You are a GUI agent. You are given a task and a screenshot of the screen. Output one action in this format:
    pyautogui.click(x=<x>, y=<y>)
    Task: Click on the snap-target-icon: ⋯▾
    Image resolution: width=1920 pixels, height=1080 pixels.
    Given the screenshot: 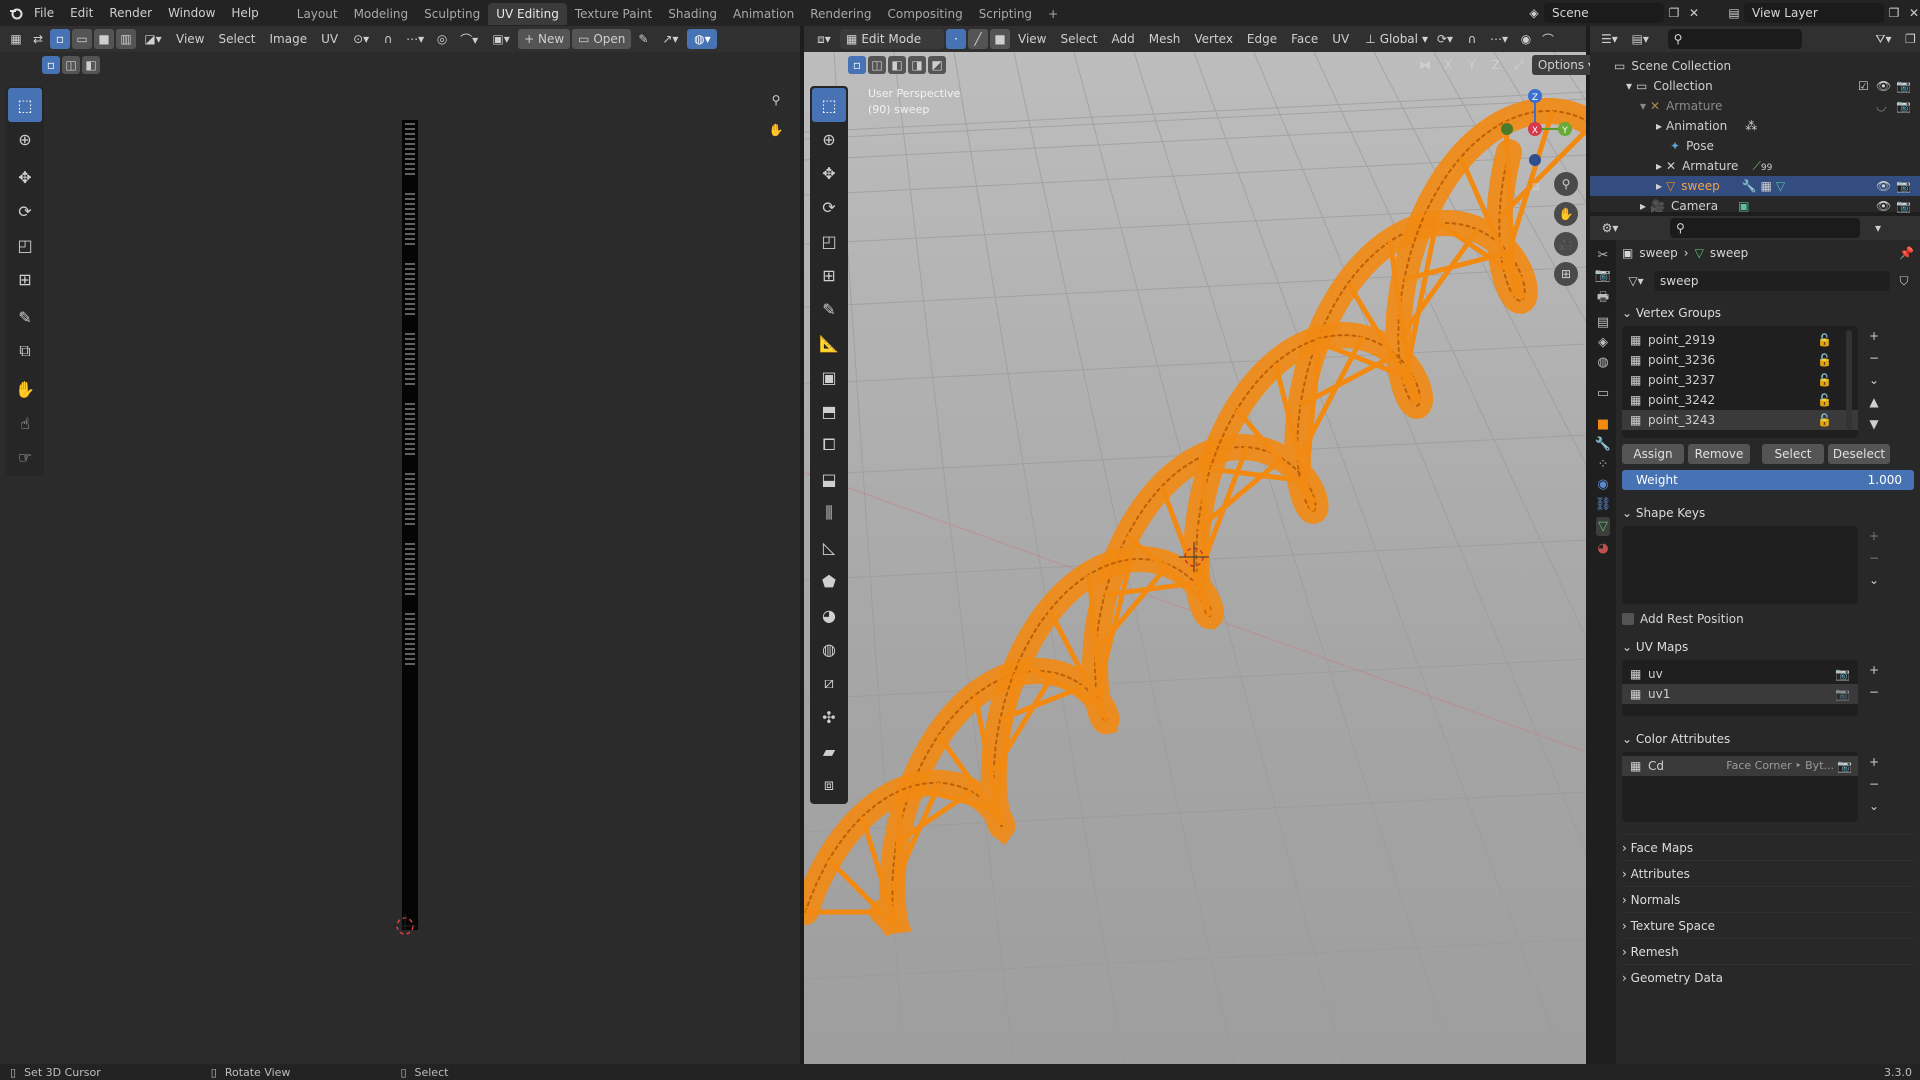 What is the action you would take?
    pyautogui.click(x=415, y=39)
    